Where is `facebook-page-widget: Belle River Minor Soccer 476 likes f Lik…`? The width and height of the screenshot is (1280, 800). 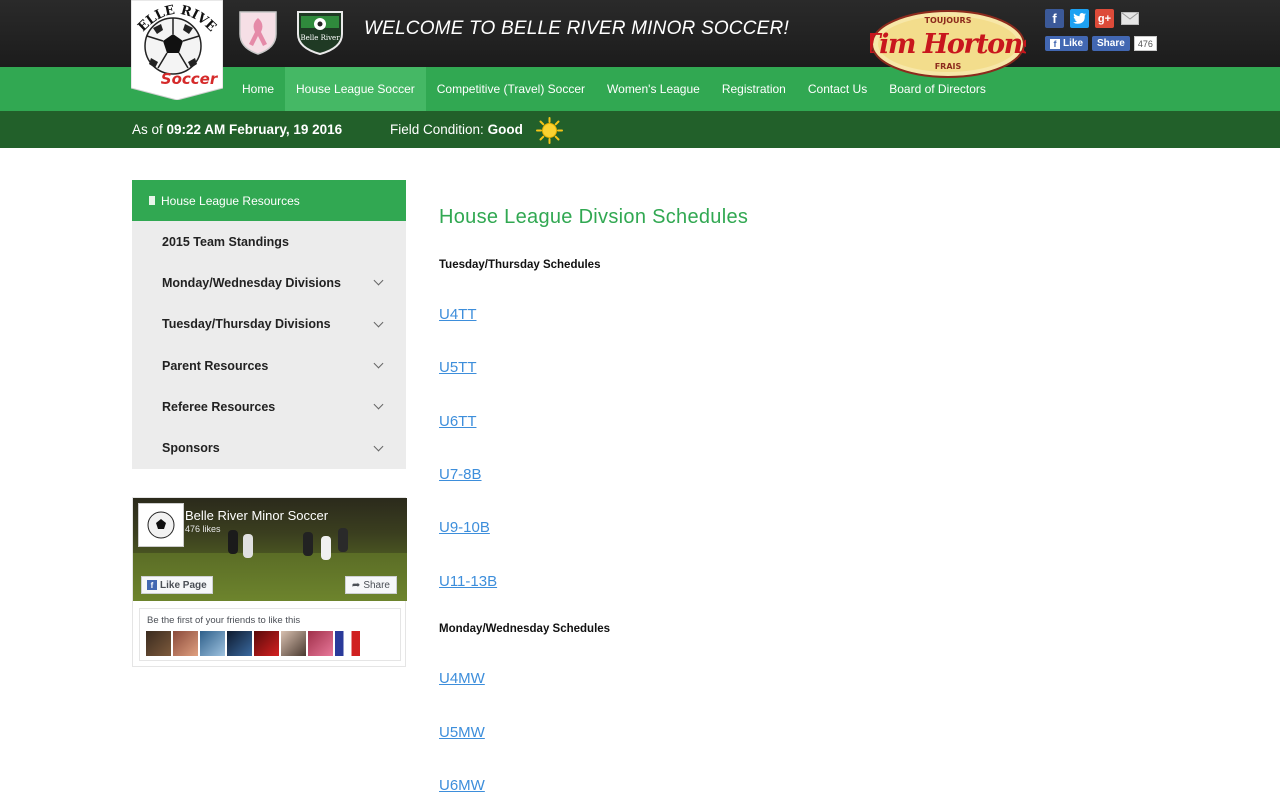
facebook-page-widget: Belle River Minor Soccer 476 likes f Lik… is located at coordinates (269, 582).